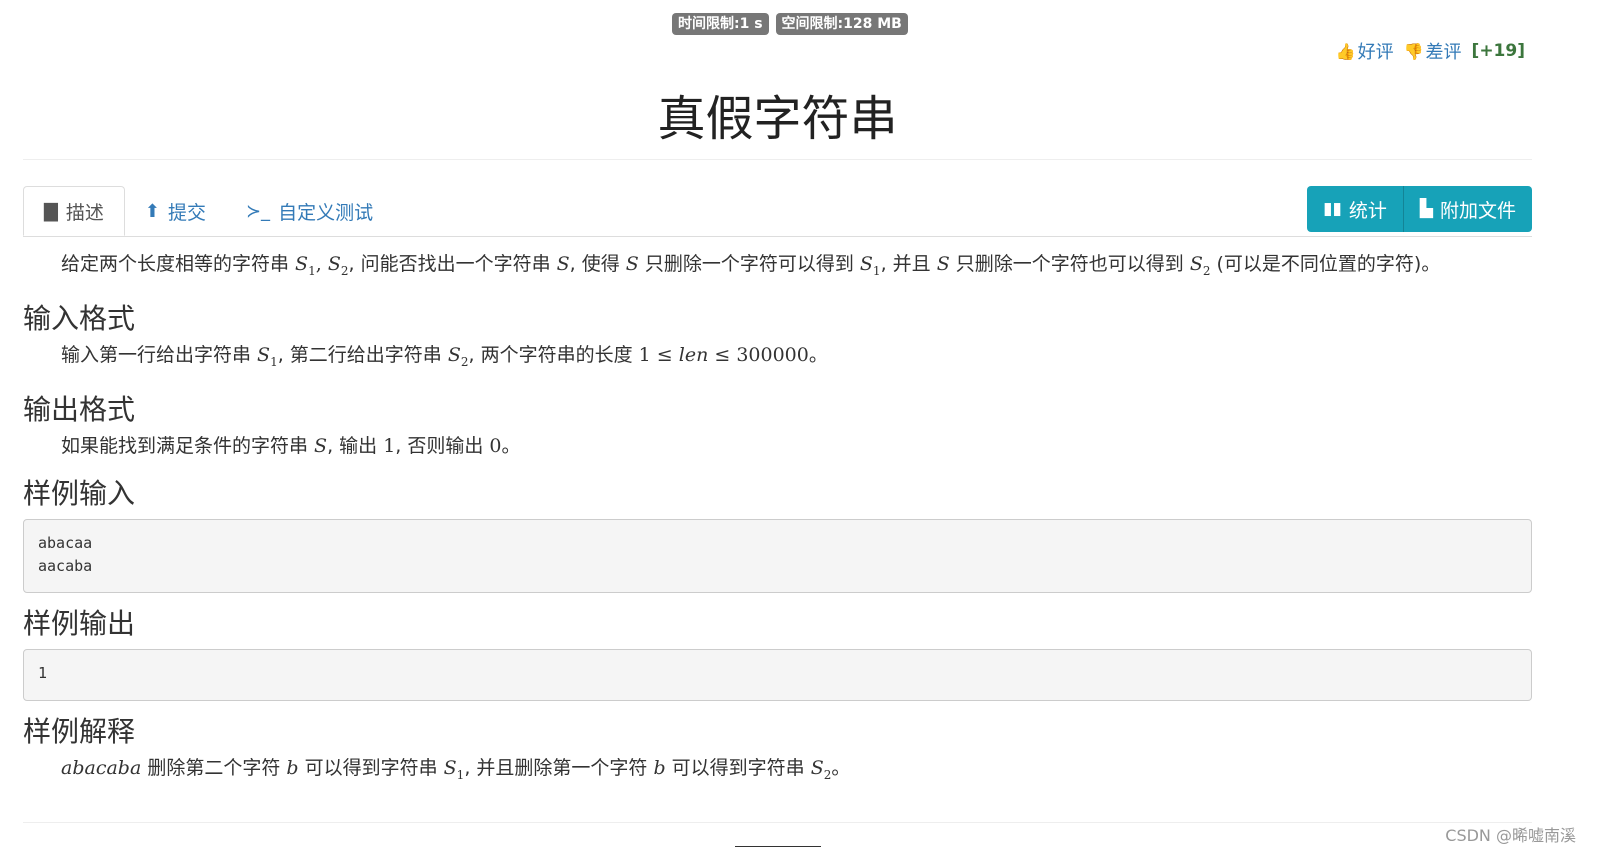 This screenshot has height=847, width=1602. Describe the element at coordinates (101, 767) in the screenshot. I see `math-word: abacaba` at that location.